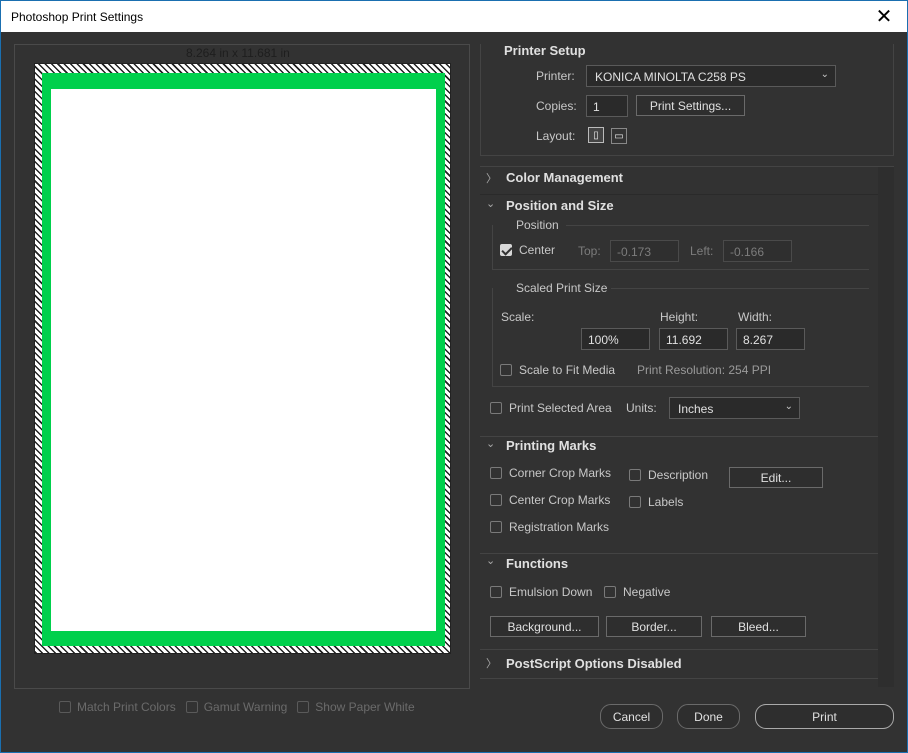 The image size is (908, 753). Describe the element at coordinates (641, 408) in the screenshot. I see `units-label: Units:` at that location.